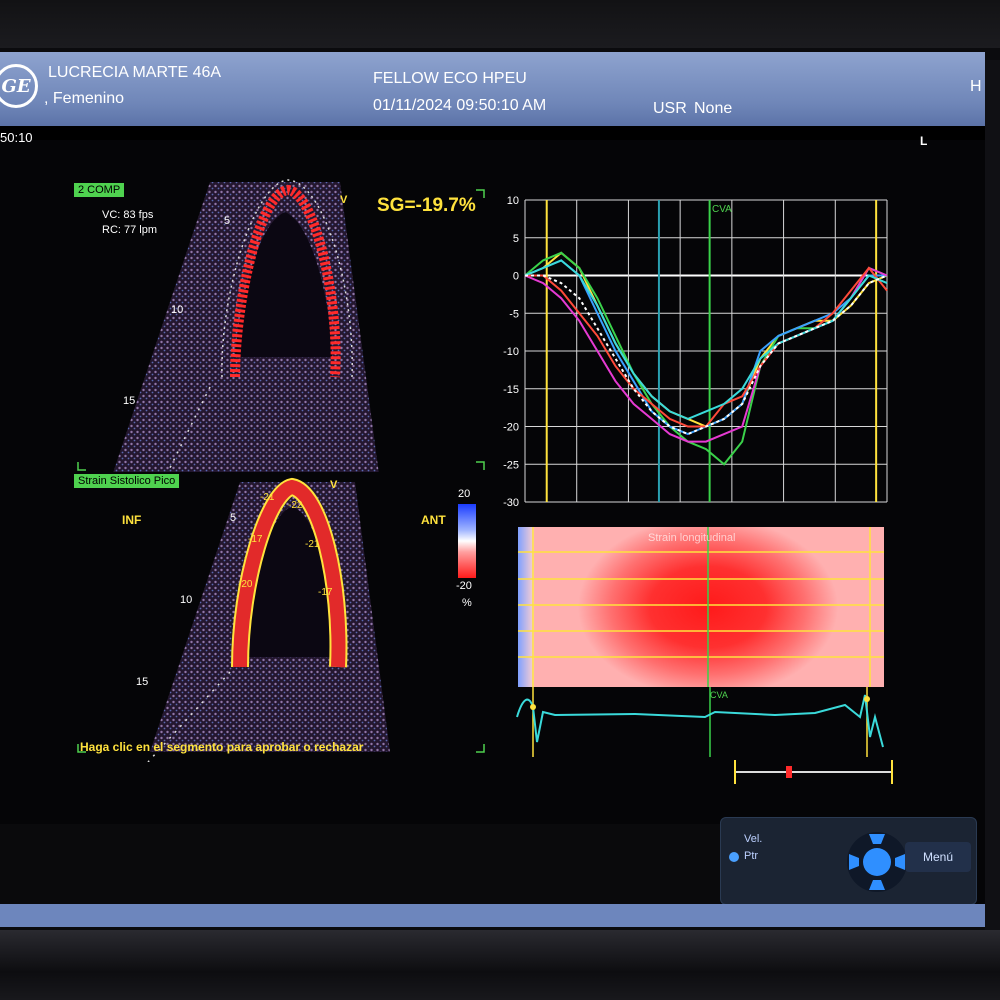 The height and width of the screenshot is (1000, 1000). I want to click on ge-logo: GE, so click(19, 86).